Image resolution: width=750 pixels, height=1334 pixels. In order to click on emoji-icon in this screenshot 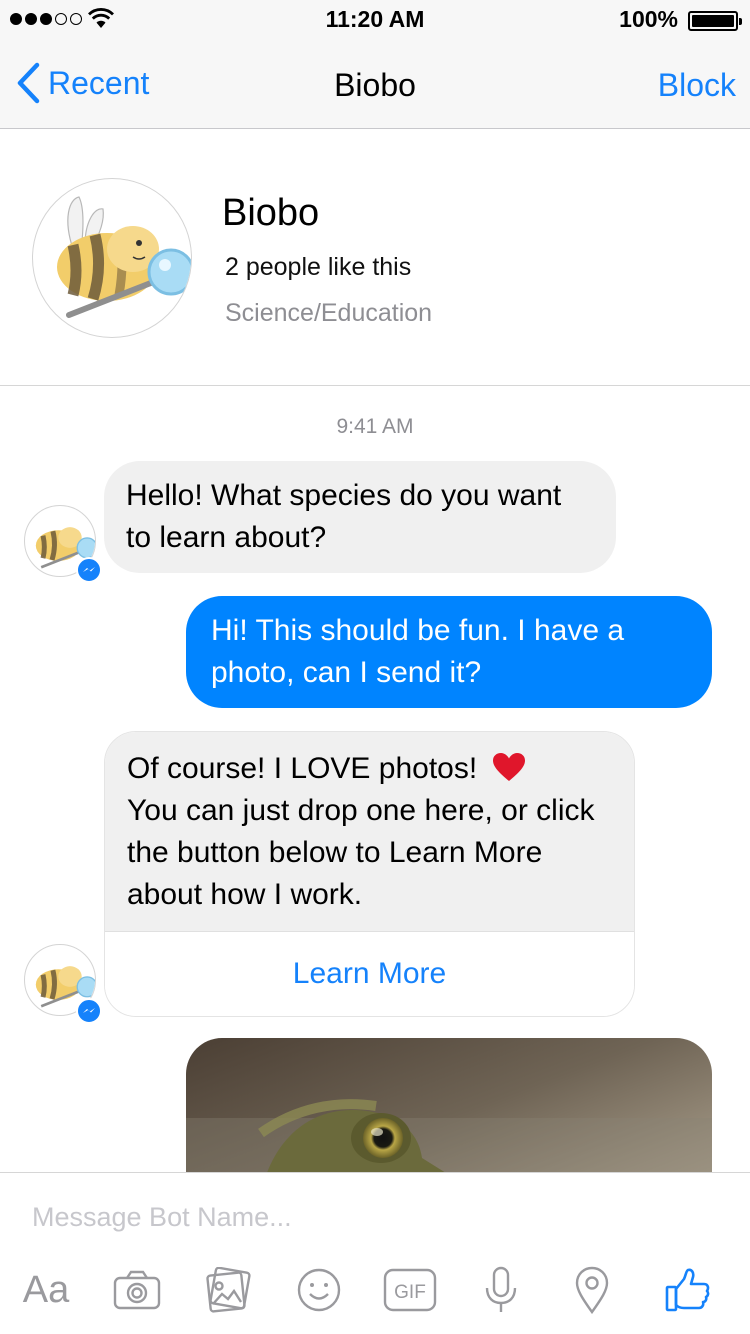, I will do `click(319, 1290)`.